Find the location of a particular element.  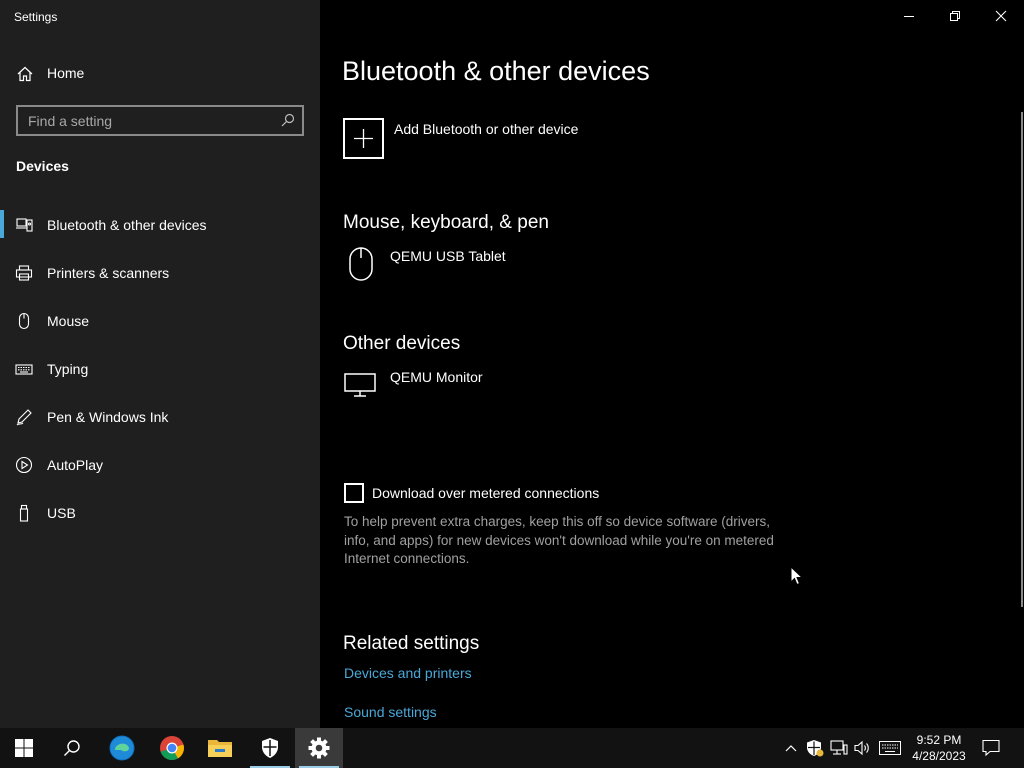

minimize-button is located at coordinates (909, 16).